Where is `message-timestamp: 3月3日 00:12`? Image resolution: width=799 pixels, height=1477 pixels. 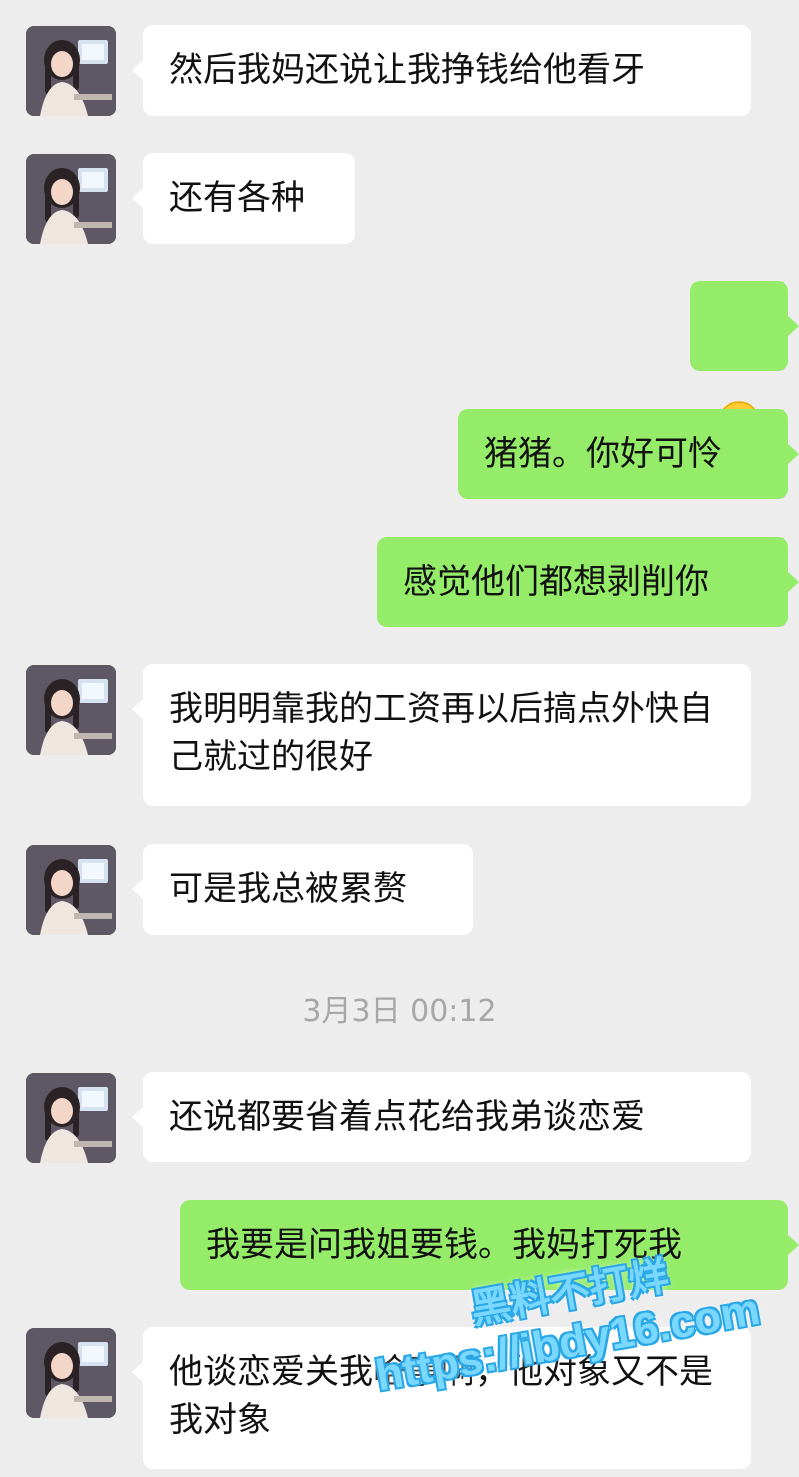
message-timestamp: 3月3日 00:12 is located at coordinates (399, 1011).